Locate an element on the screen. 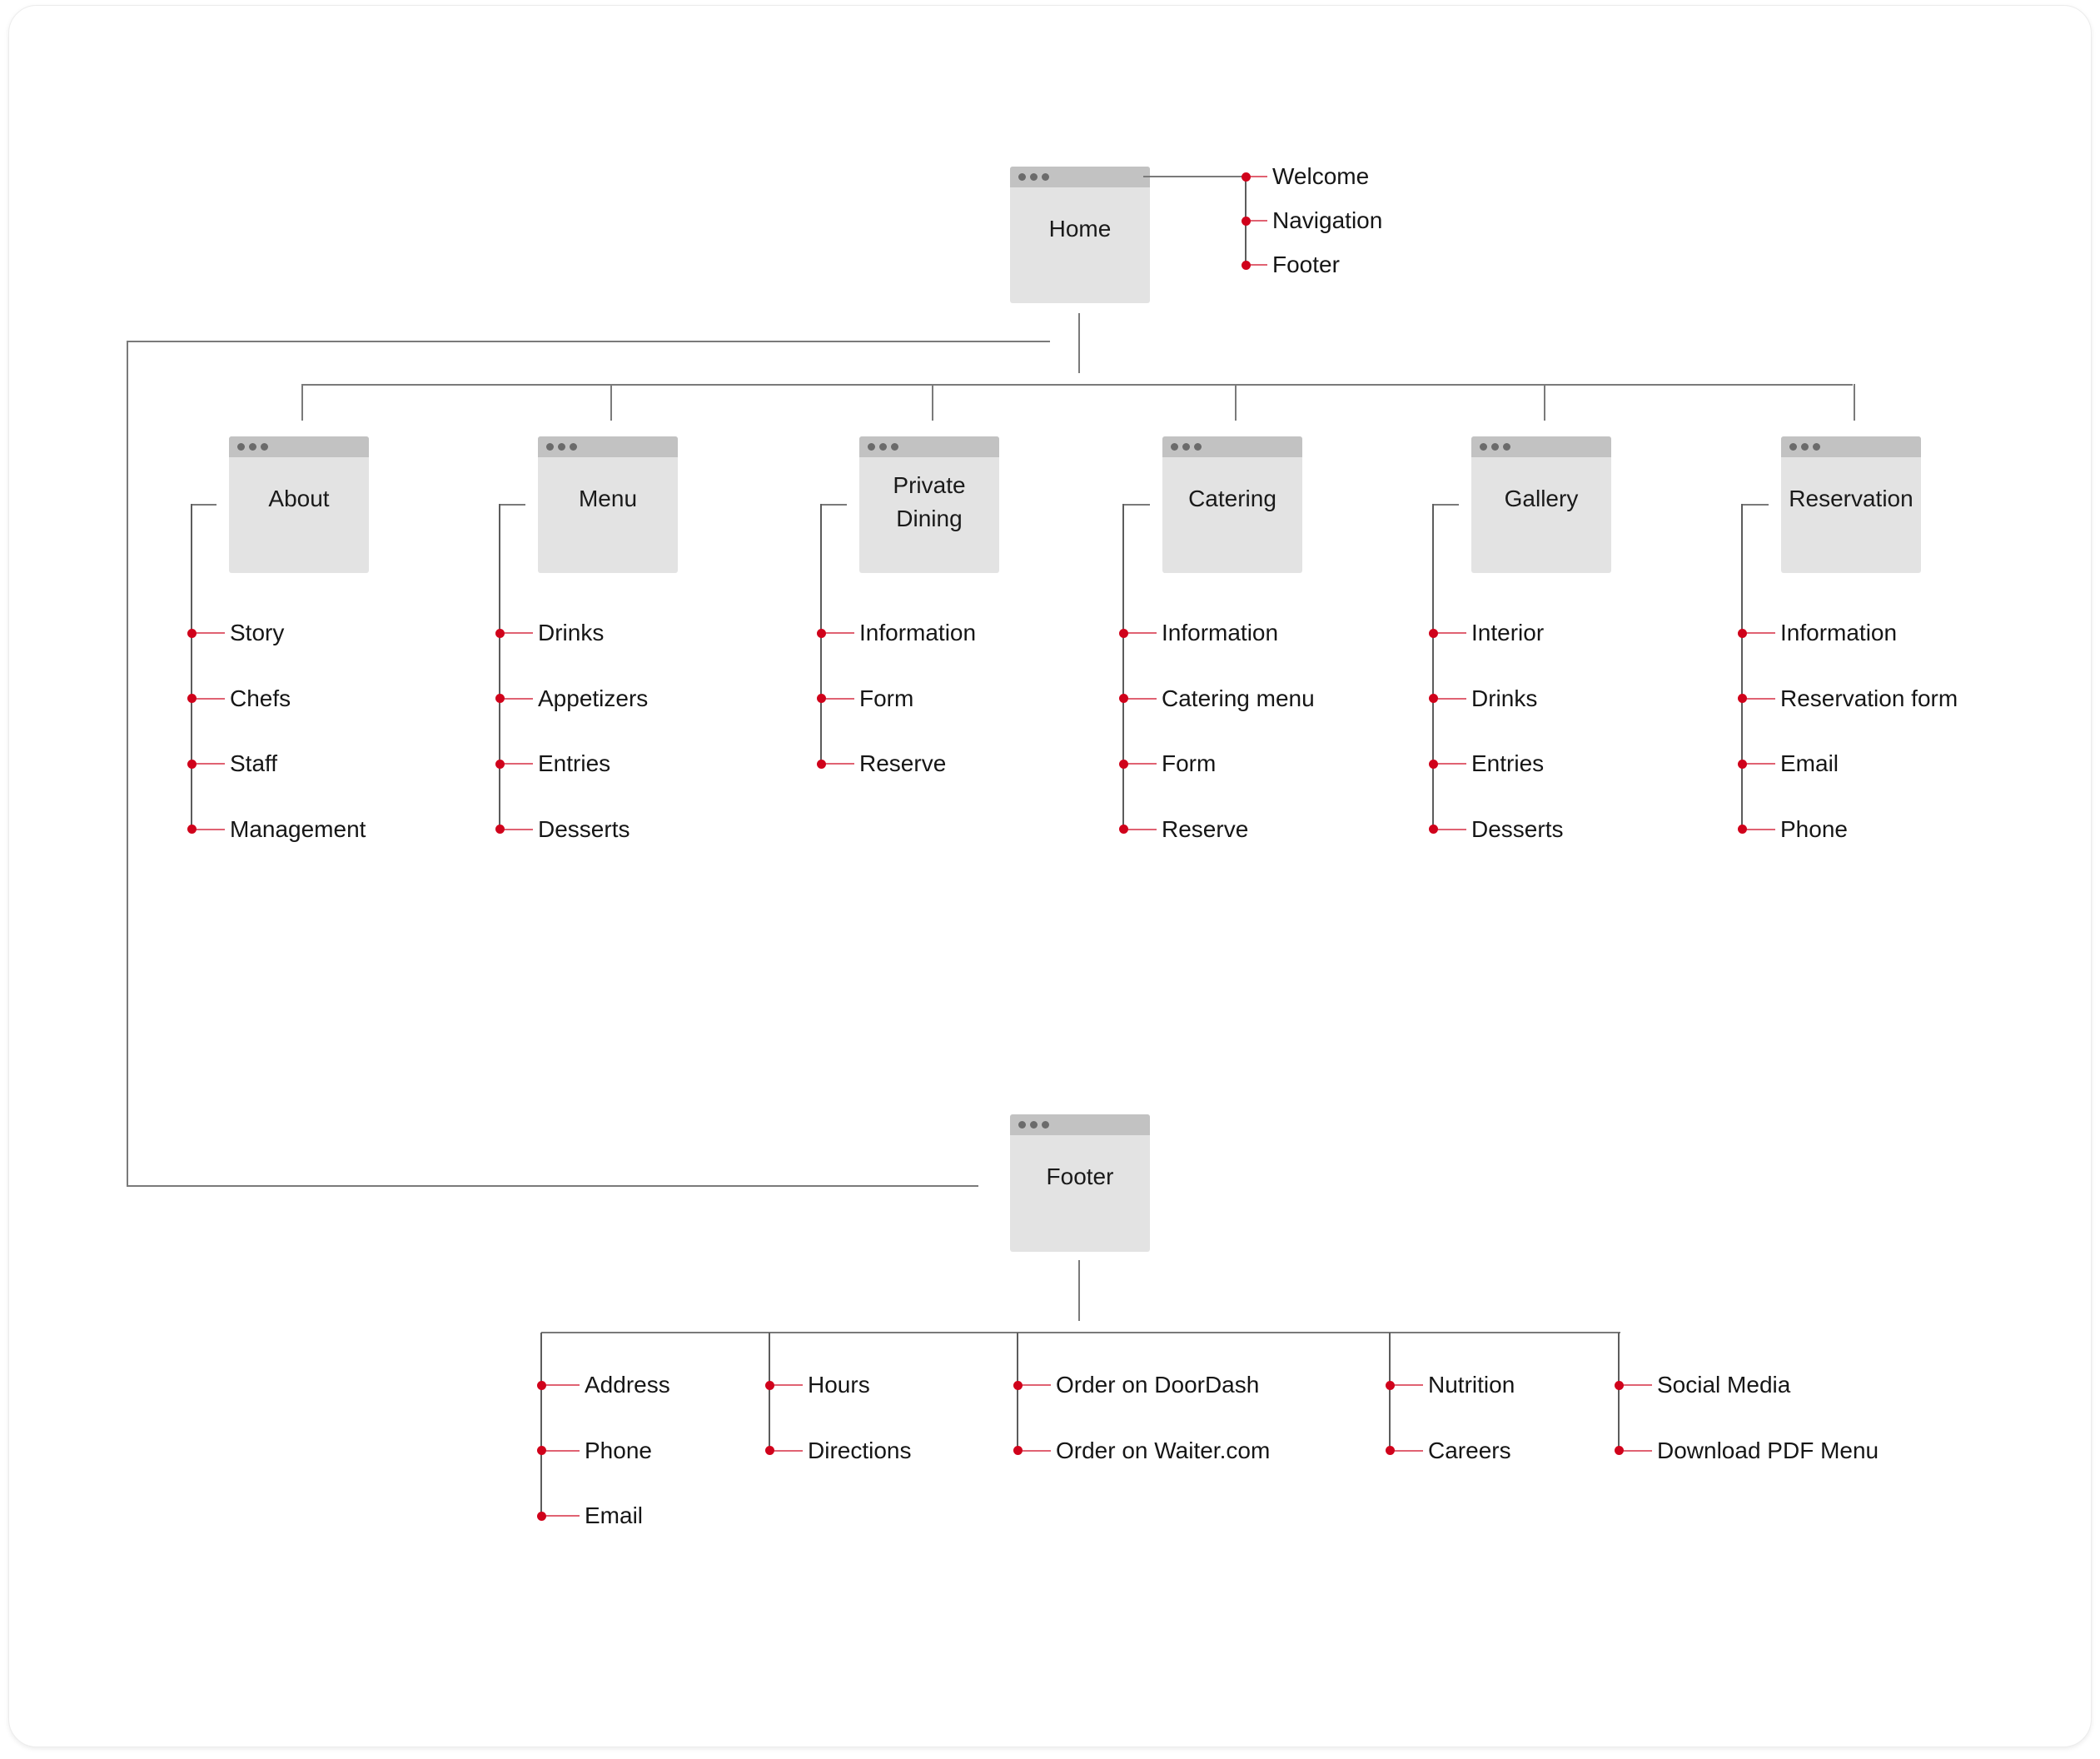 This screenshot has width=2100, height=1759. node-label: Story is located at coordinates (257, 632).